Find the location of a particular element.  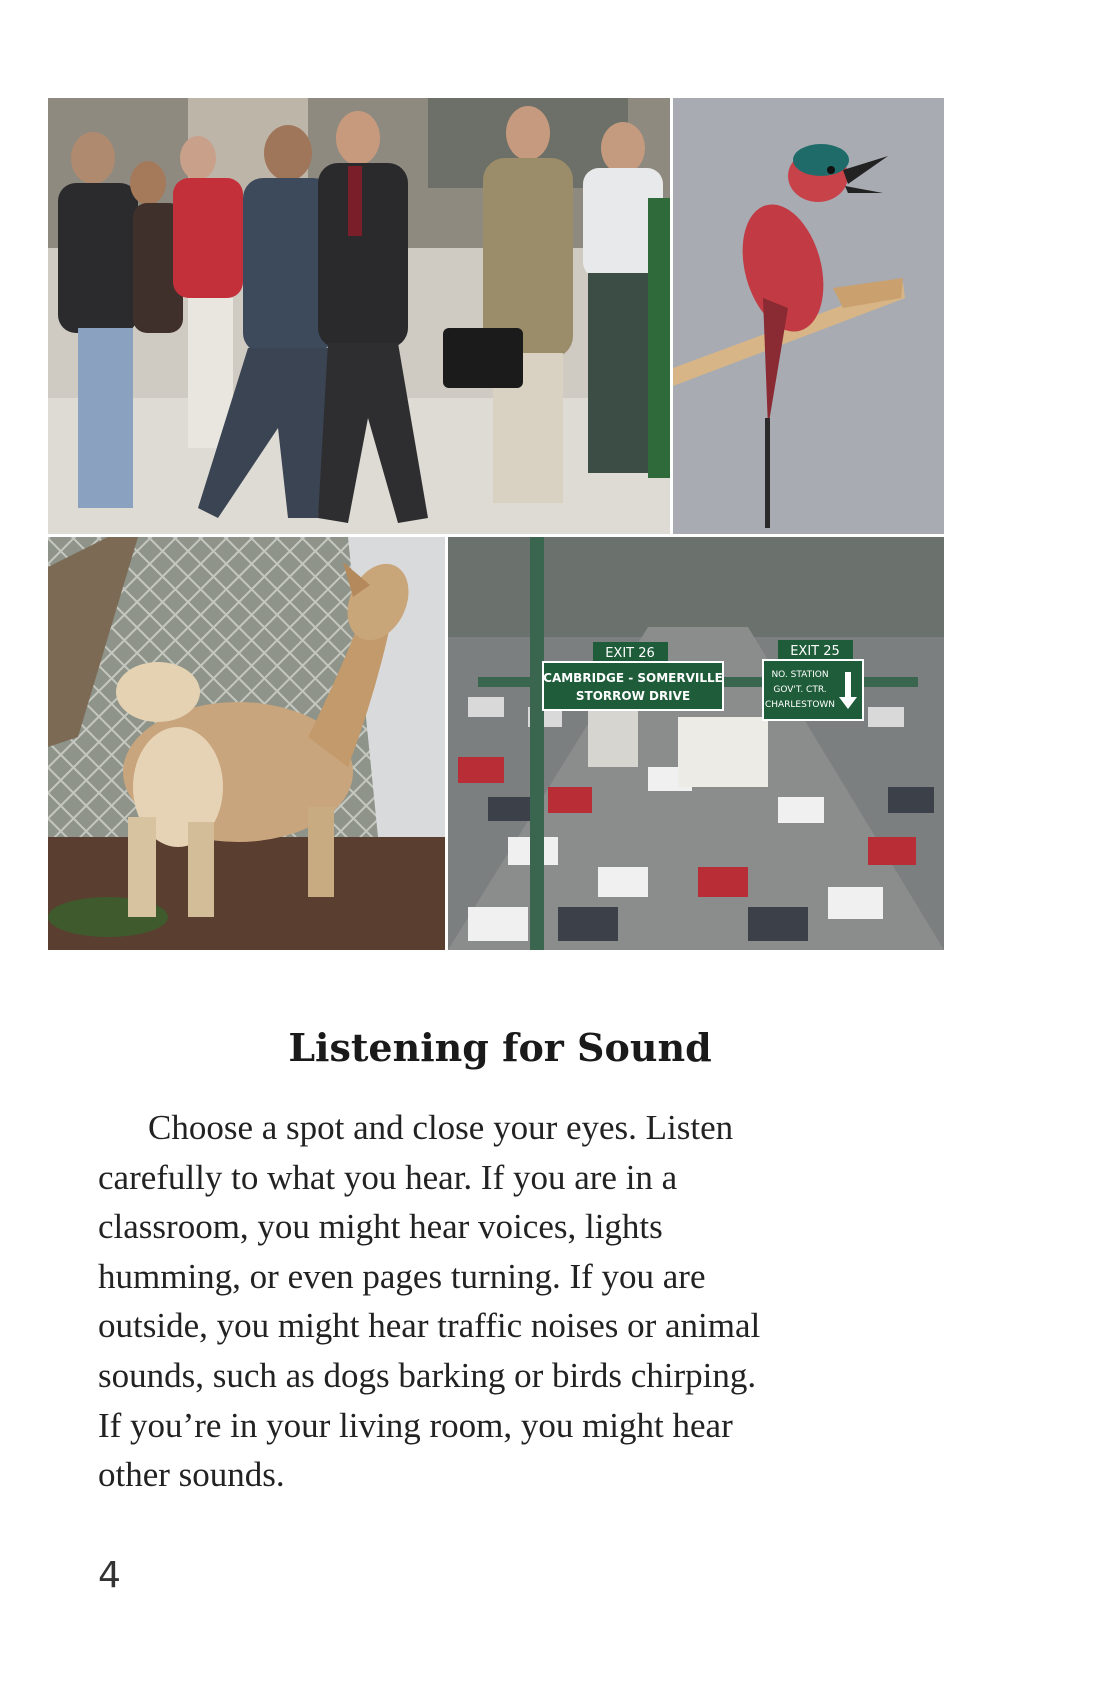

people-walking-photo is located at coordinates (359, 316).